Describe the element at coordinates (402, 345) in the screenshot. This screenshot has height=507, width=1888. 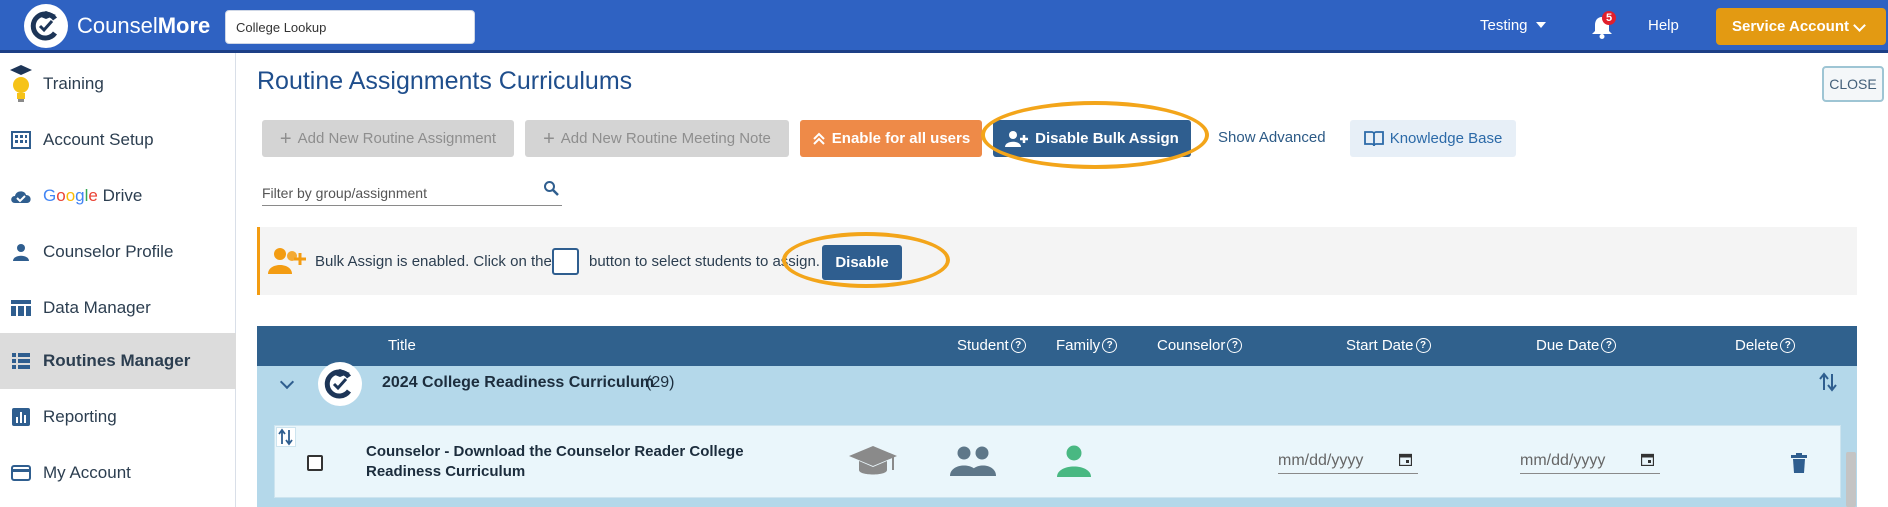
I see `column-header-title: Title` at that location.